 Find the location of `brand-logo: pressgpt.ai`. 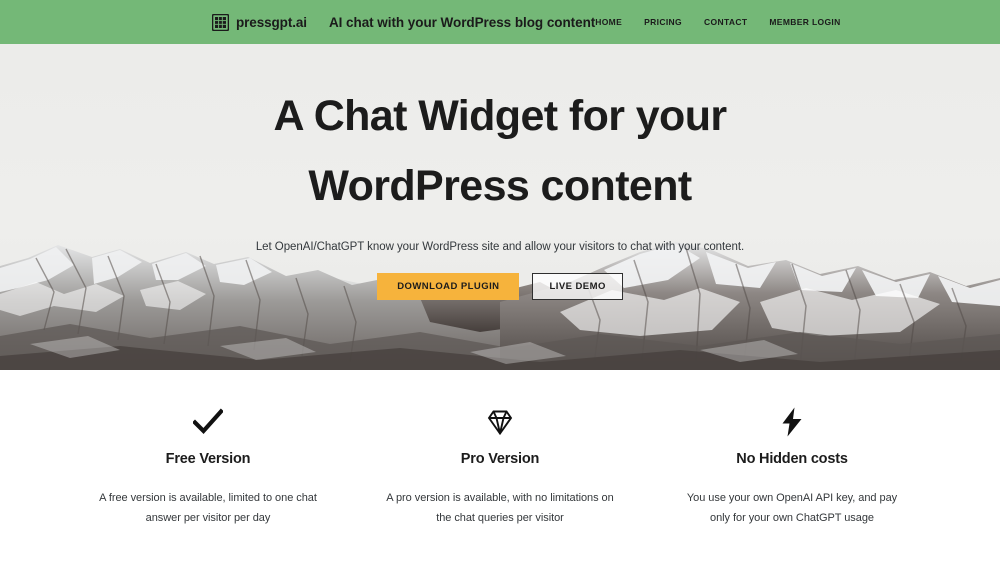

brand-logo: pressgpt.ai is located at coordinates (259, 22).